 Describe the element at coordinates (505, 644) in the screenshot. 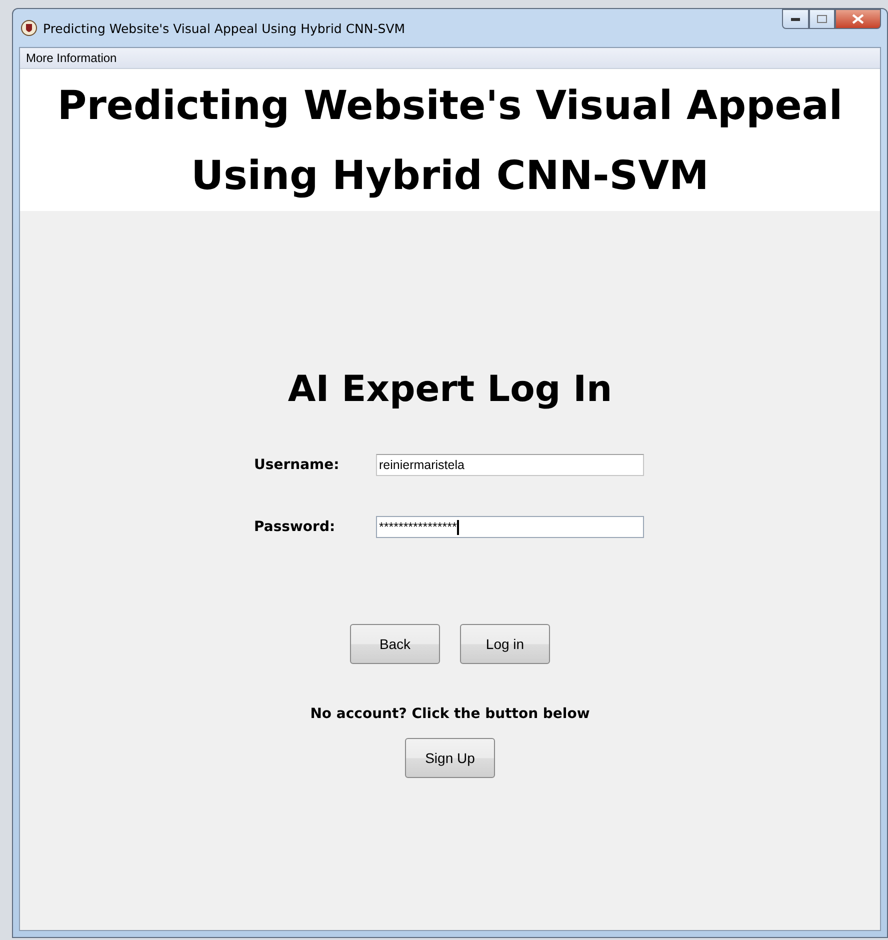

I see `login-button: Log in` at that location.